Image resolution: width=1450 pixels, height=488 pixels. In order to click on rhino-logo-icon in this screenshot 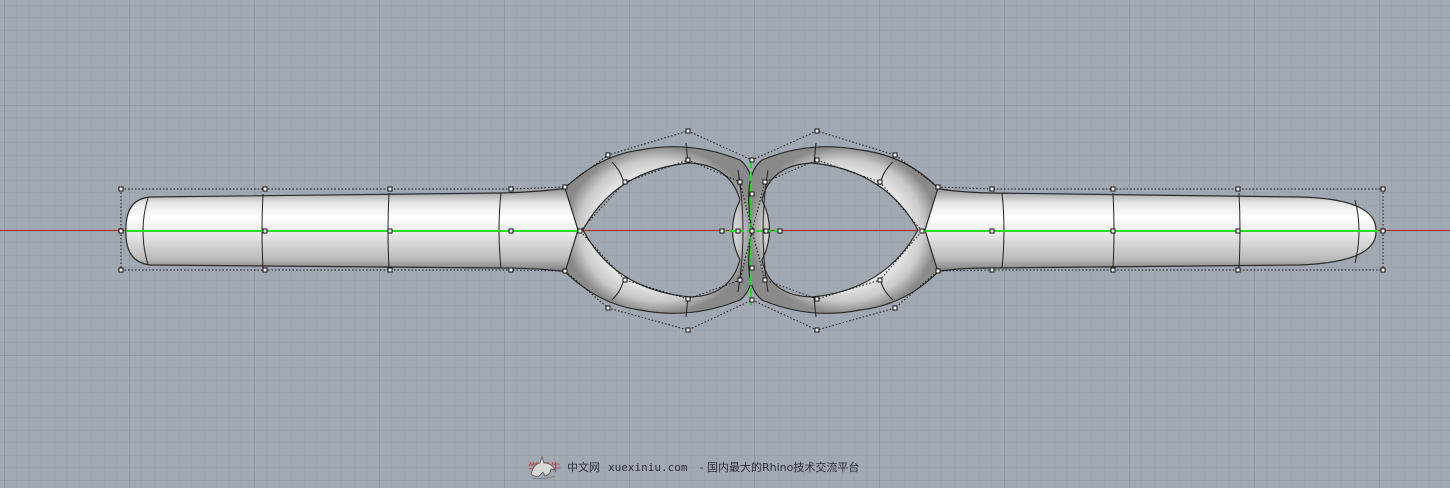, I will do `click(543, 467)`.